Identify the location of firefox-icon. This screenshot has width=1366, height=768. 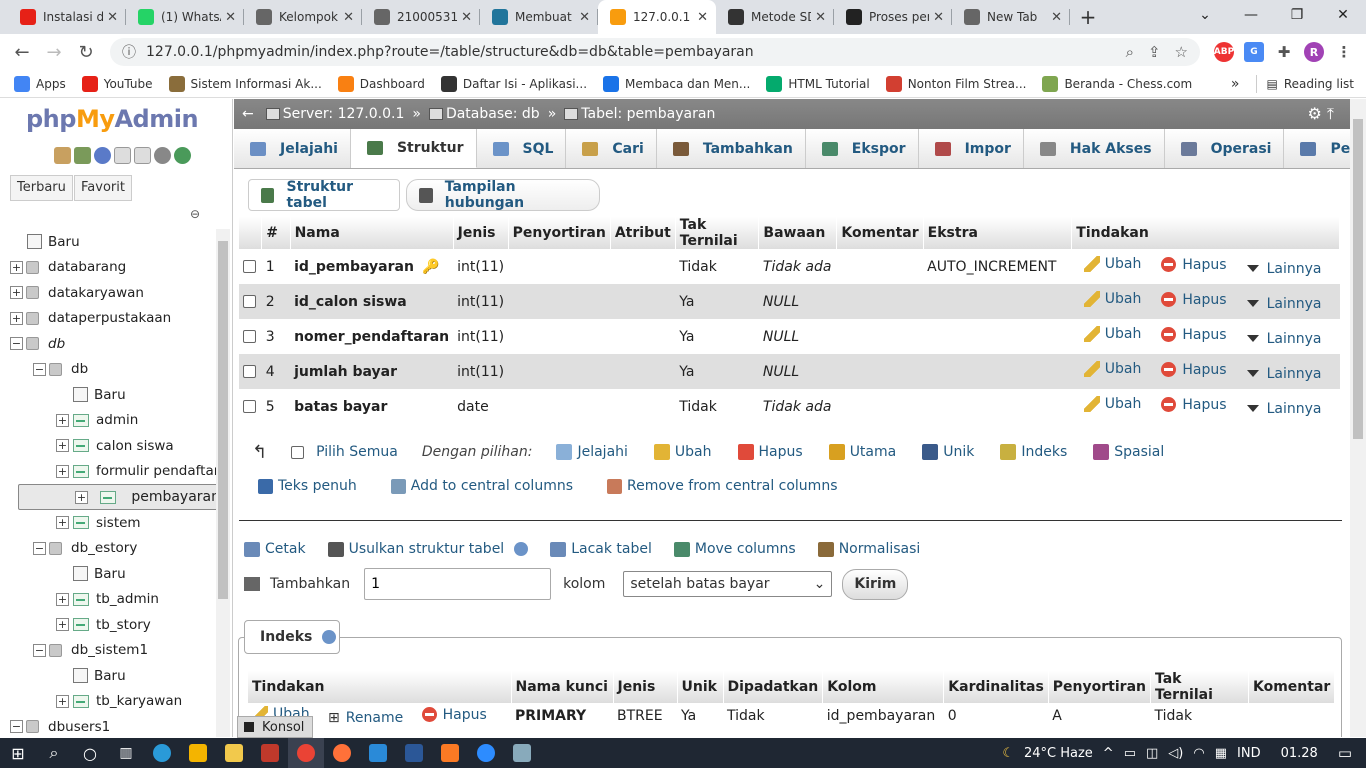
(342, 753).